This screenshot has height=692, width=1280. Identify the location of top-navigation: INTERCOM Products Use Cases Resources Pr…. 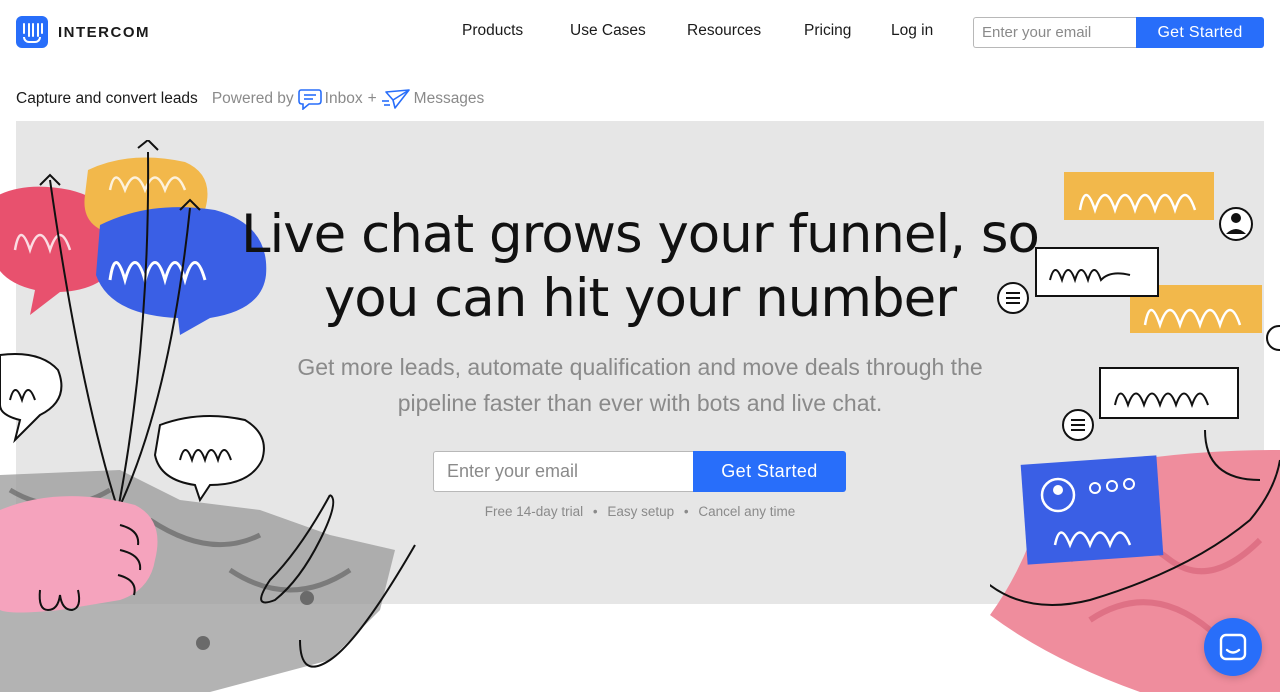
(640, 32).